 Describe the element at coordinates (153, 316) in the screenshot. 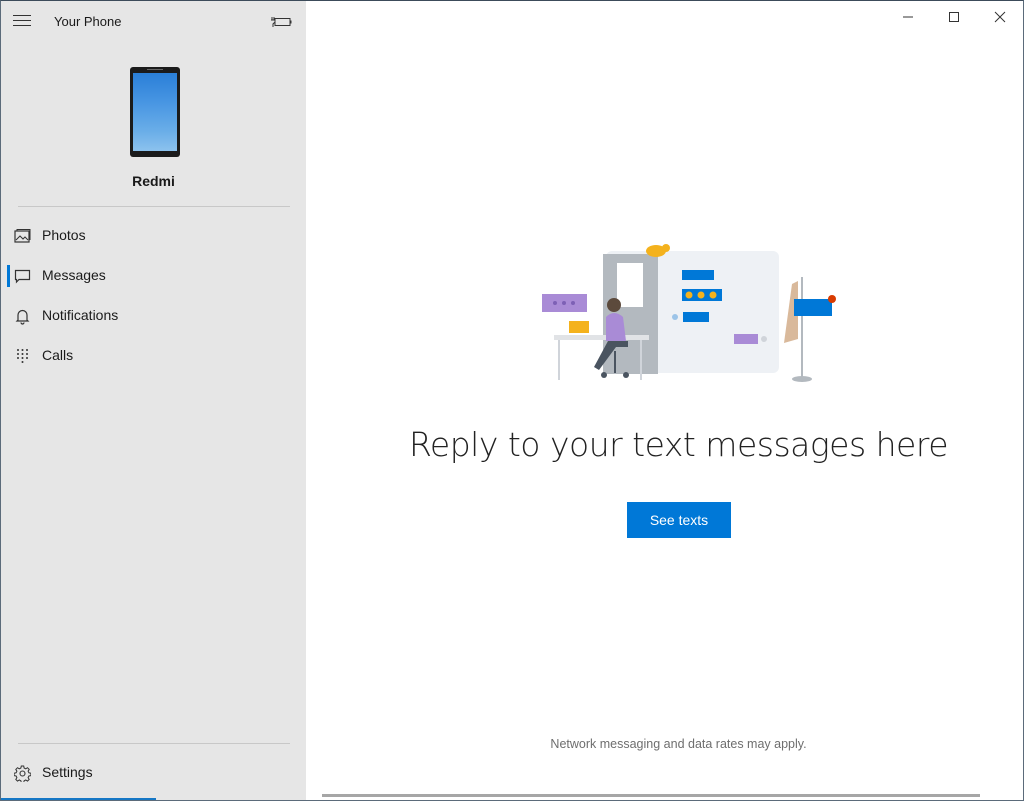

I see `sidebar-item-notifications: Notifications` at that location.